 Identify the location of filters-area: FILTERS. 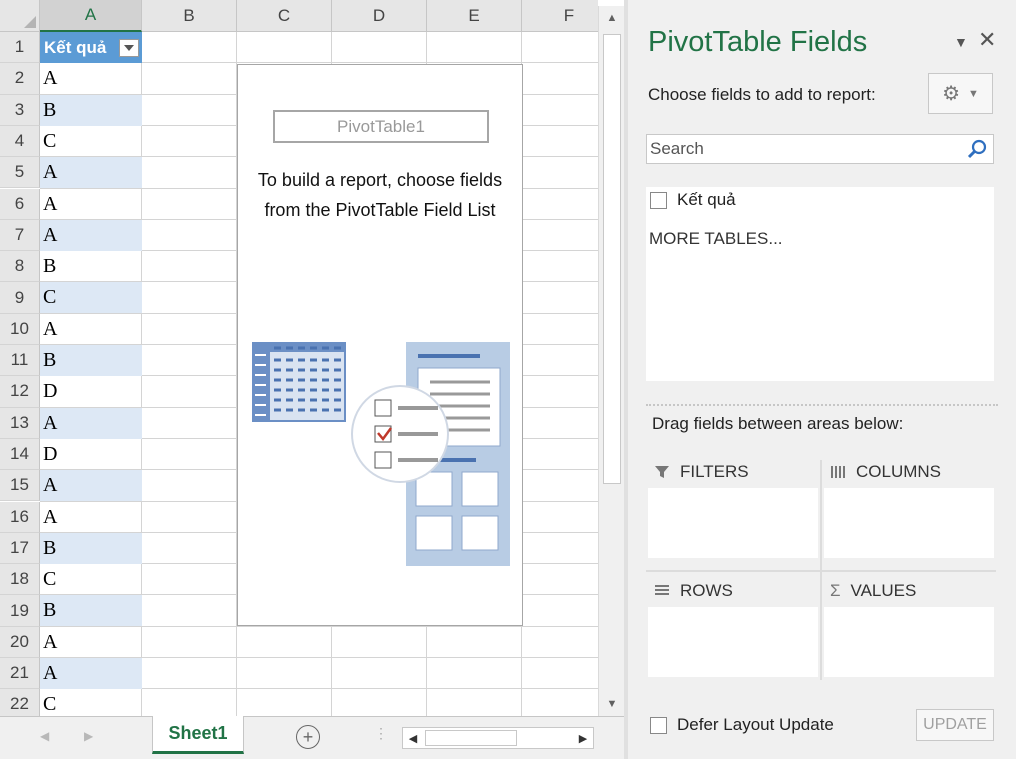
(733, 508).